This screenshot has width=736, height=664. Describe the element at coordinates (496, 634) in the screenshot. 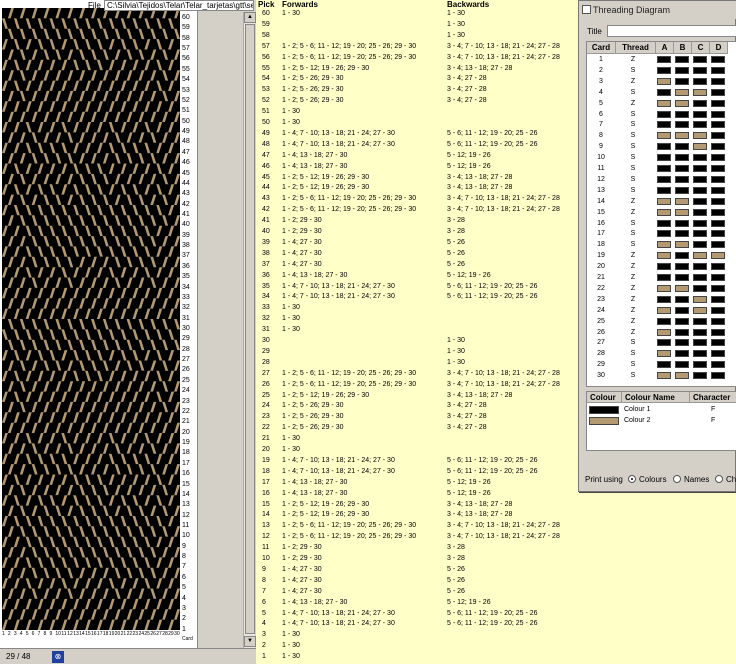

I see `pick-row: 3 1 - 30` at that location.